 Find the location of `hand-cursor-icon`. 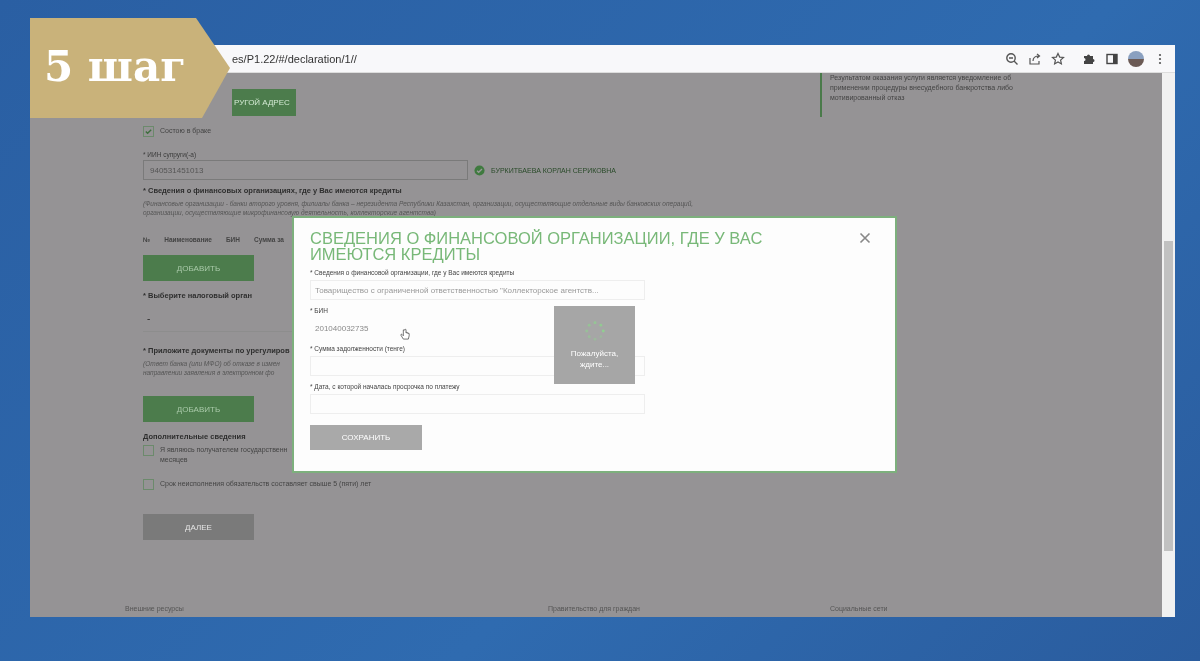

hand-cursor-icon is located at coordinates (405, 334).